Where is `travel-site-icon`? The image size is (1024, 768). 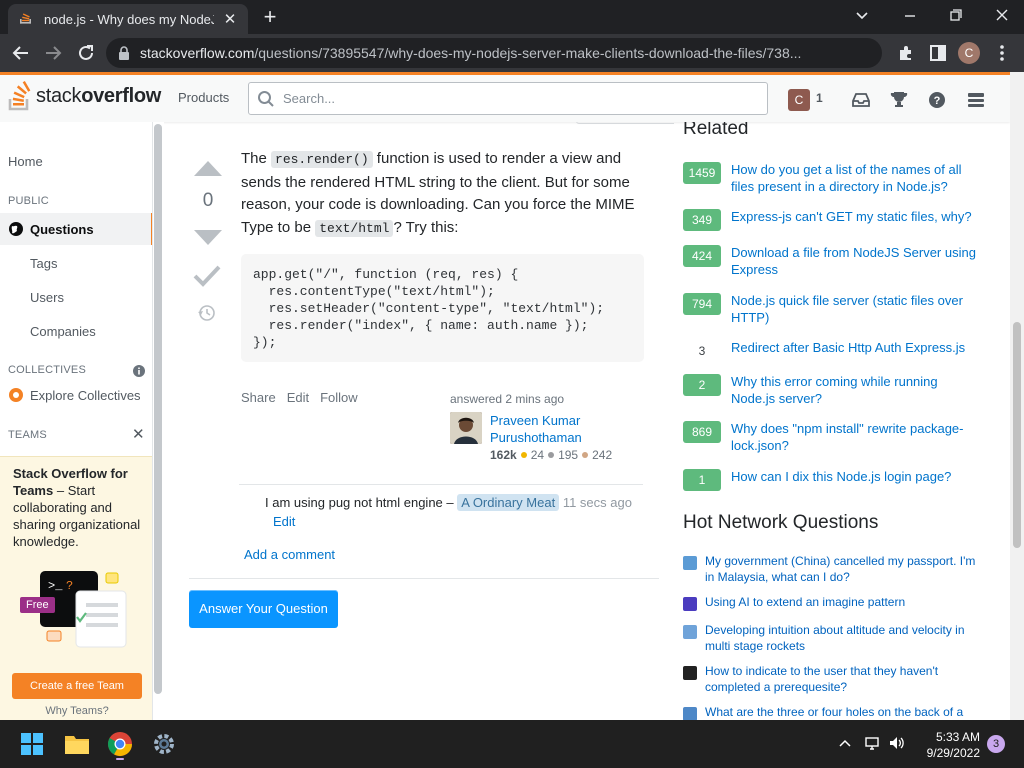 travel-site-icon is located at coordinates (690, 563).